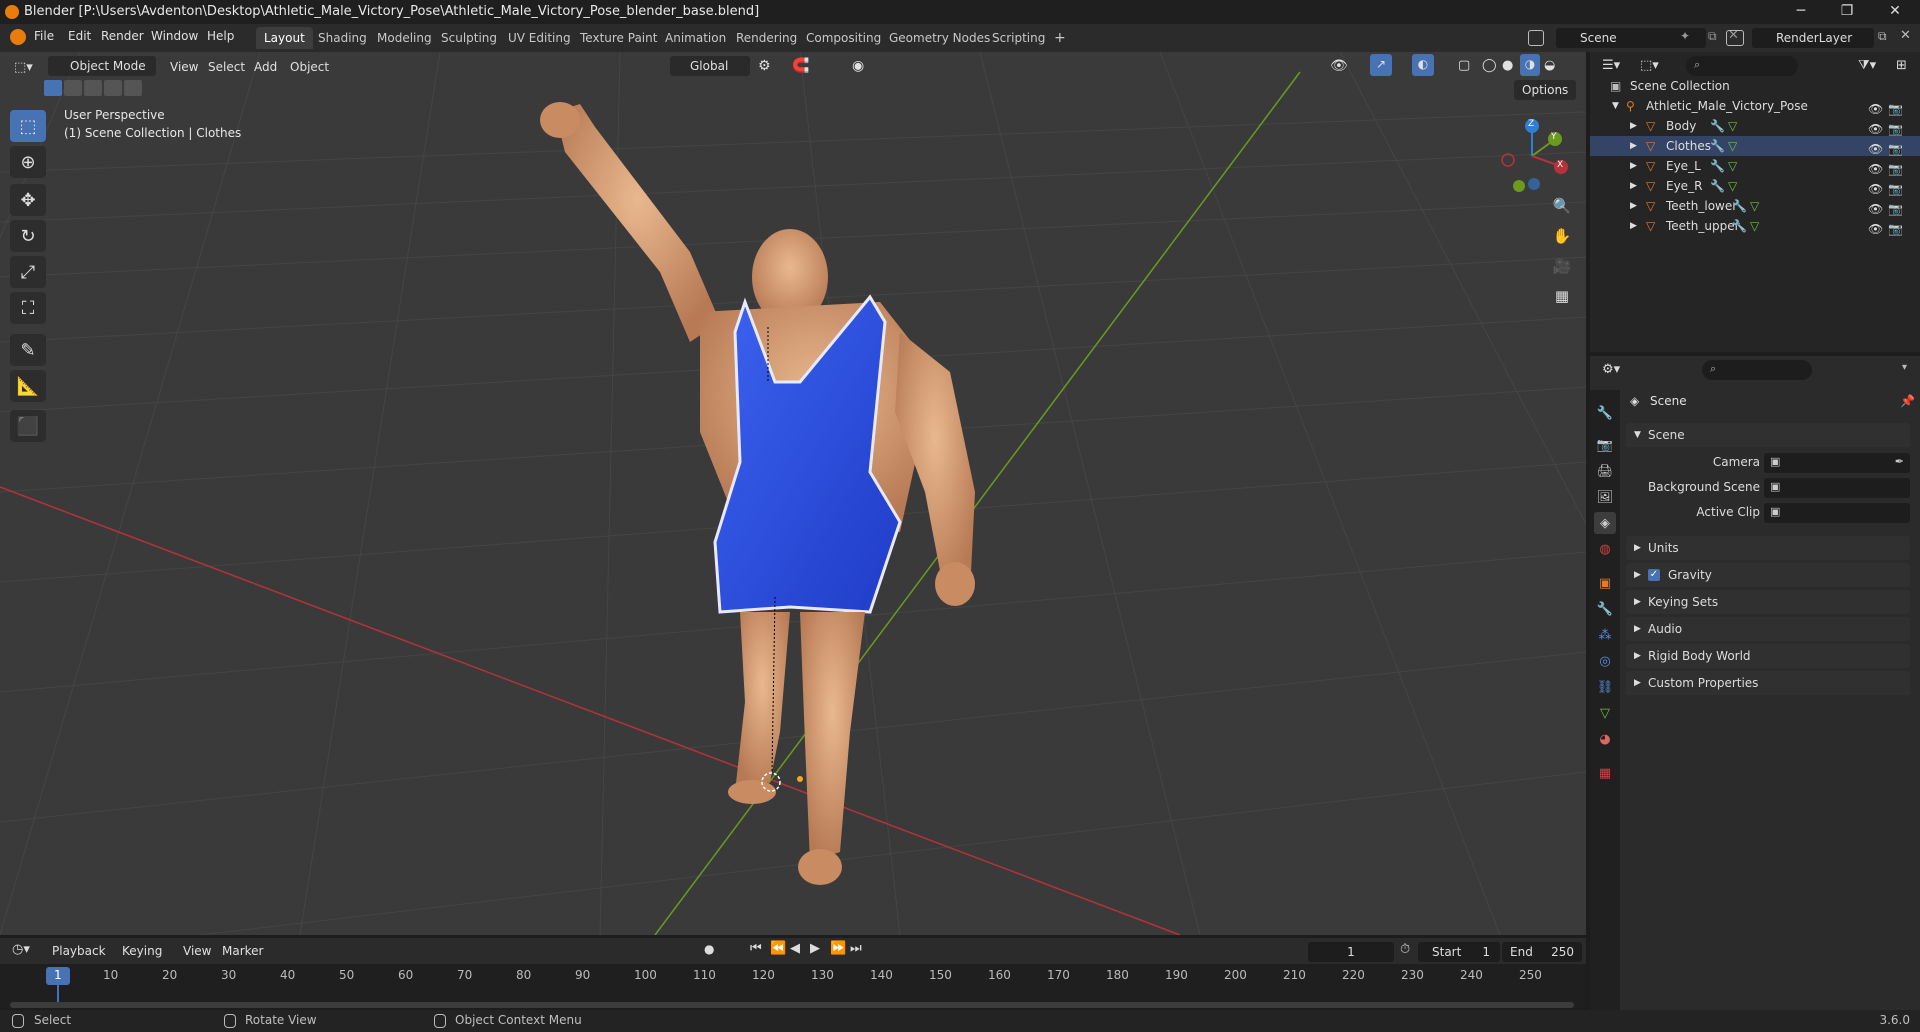  What do you see at coordinates (1562, 296) in the screenshot?
I see `grid-view-icon: ▦` at bounding box center [1562, 296].